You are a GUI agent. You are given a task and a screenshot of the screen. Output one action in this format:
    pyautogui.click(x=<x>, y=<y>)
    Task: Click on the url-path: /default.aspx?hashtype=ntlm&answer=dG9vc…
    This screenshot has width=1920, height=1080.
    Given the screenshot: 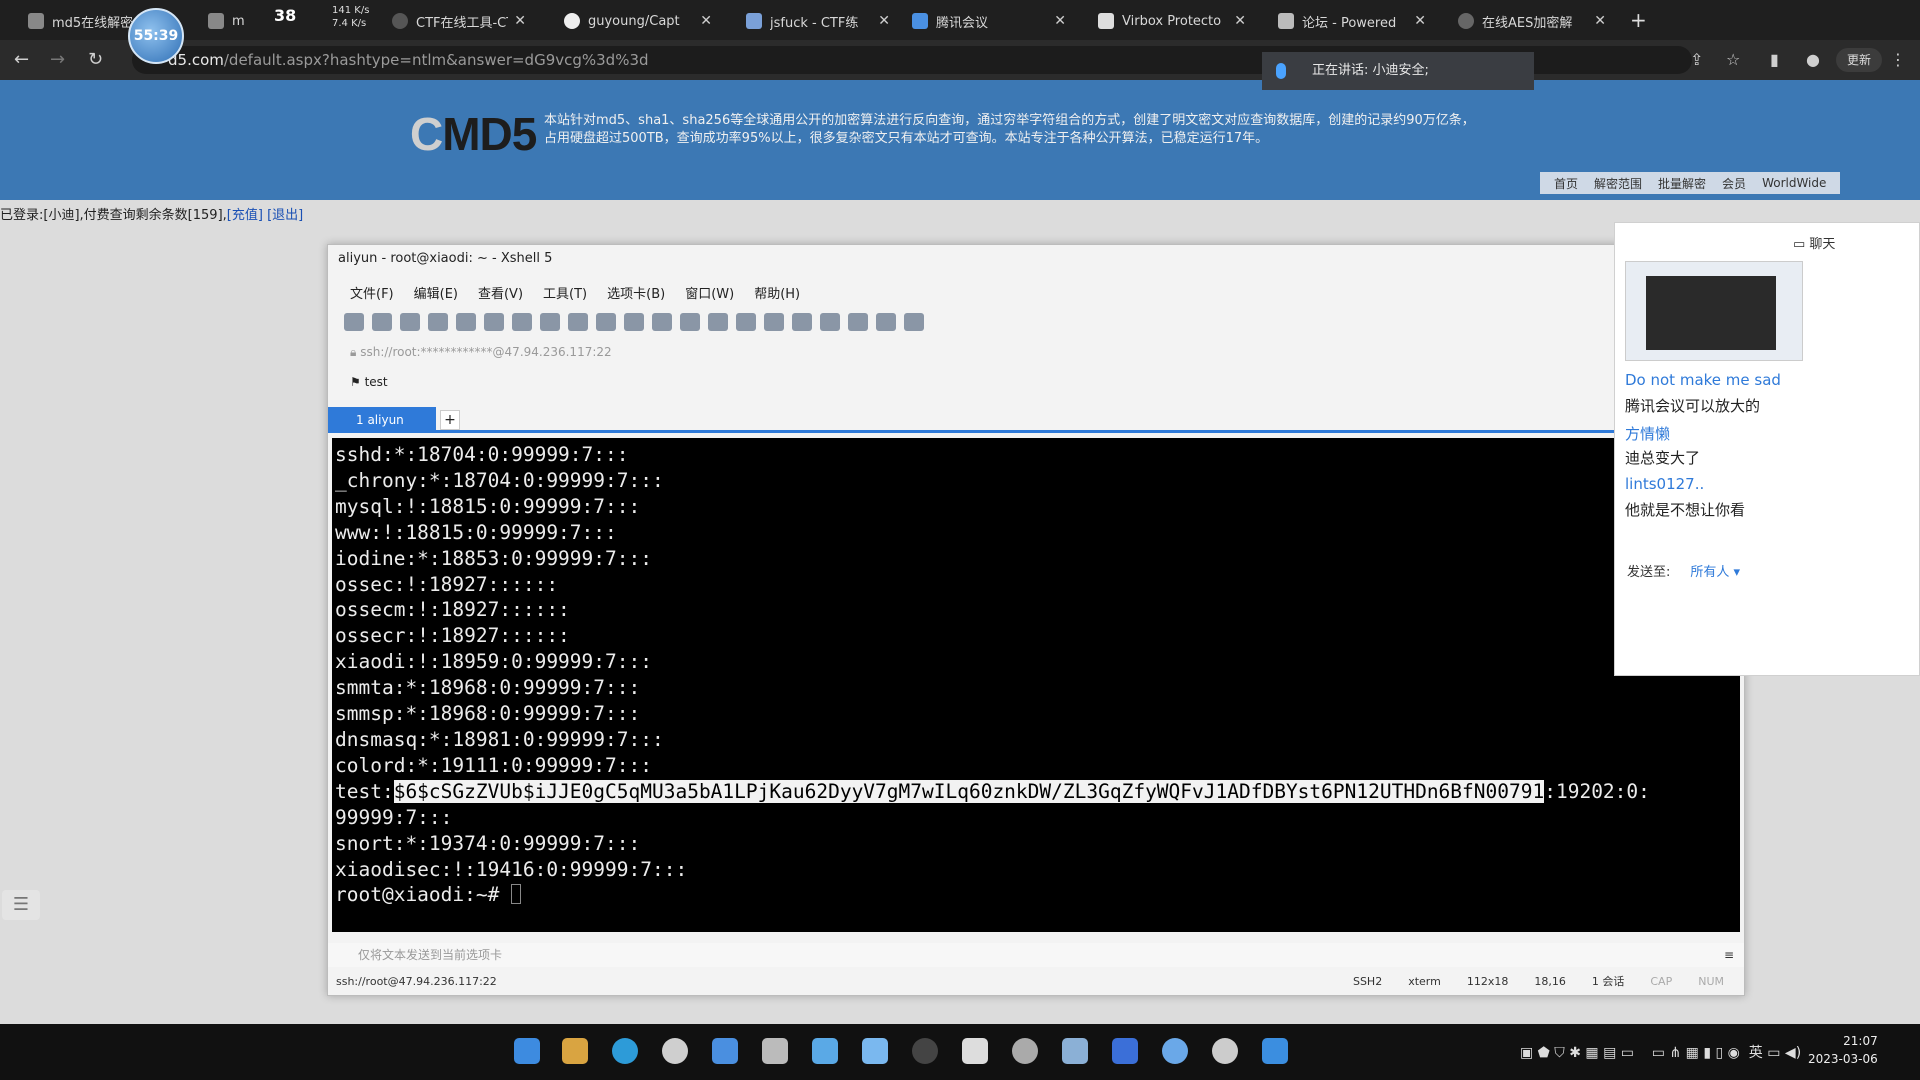 What is the action you would take?
    pyautogui.click(x=436, y=60)
    